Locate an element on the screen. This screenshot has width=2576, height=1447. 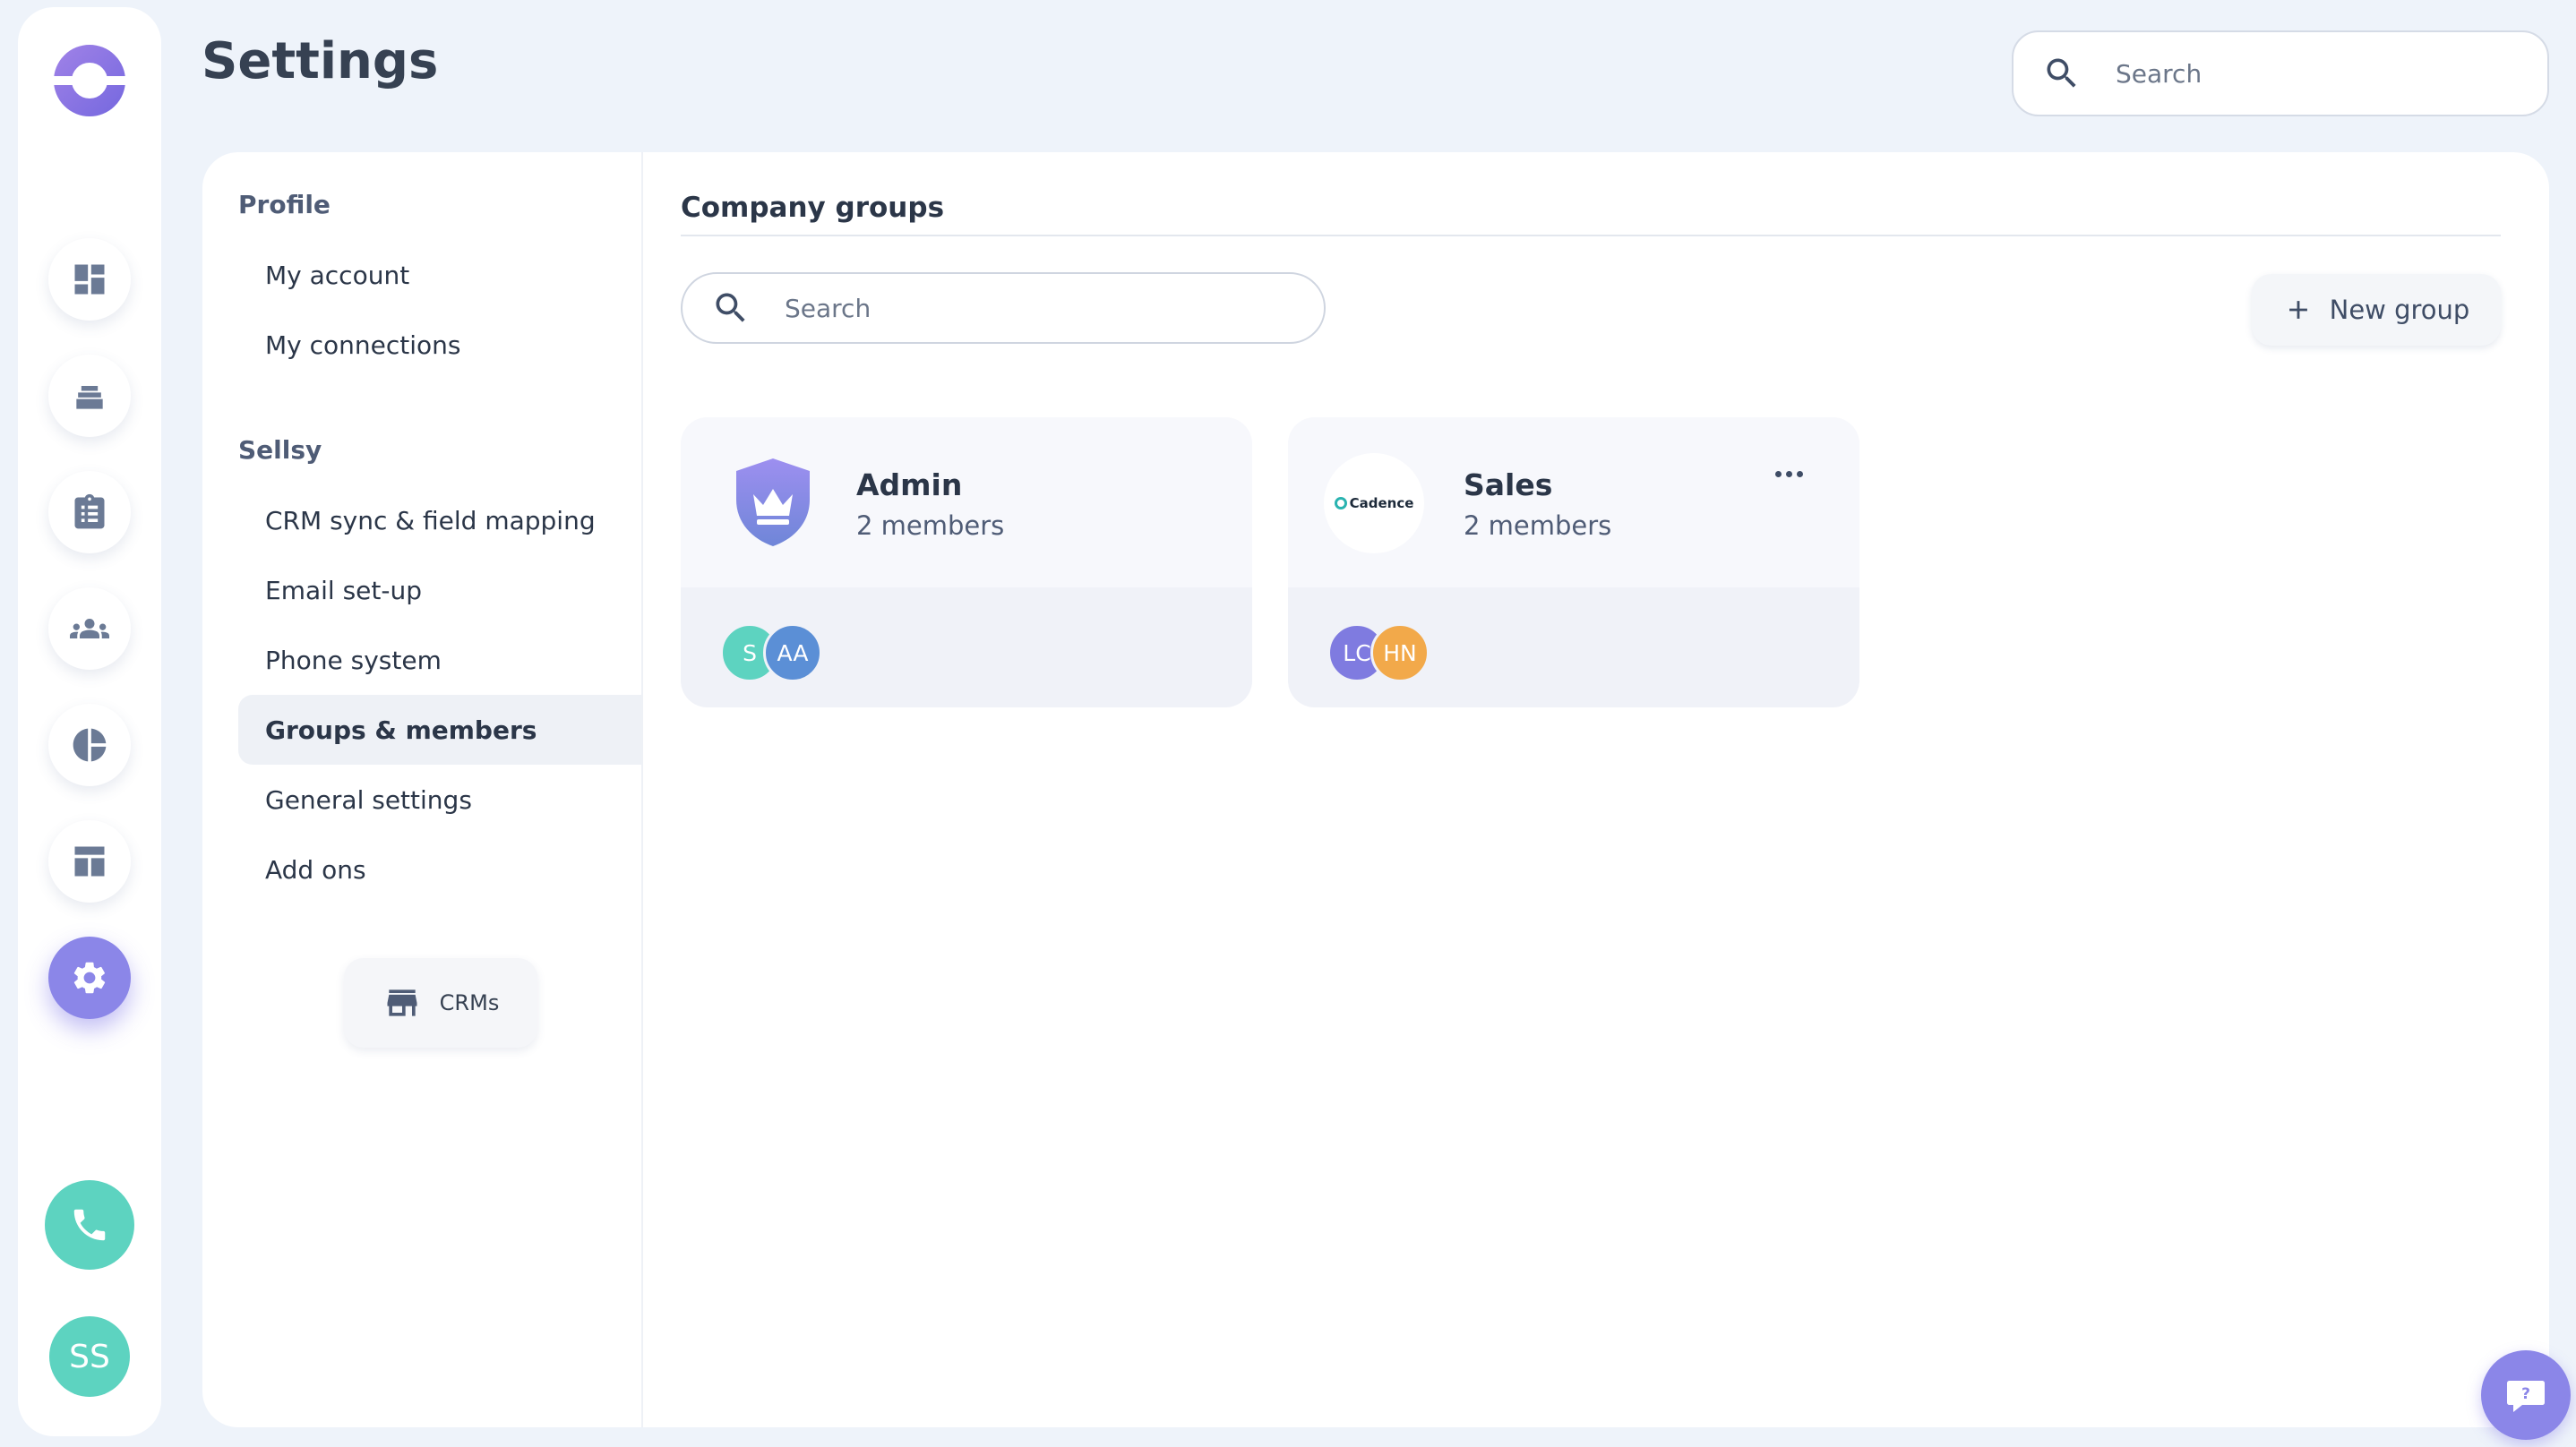
group-name: Sales is located at coordinates (1508, 484).